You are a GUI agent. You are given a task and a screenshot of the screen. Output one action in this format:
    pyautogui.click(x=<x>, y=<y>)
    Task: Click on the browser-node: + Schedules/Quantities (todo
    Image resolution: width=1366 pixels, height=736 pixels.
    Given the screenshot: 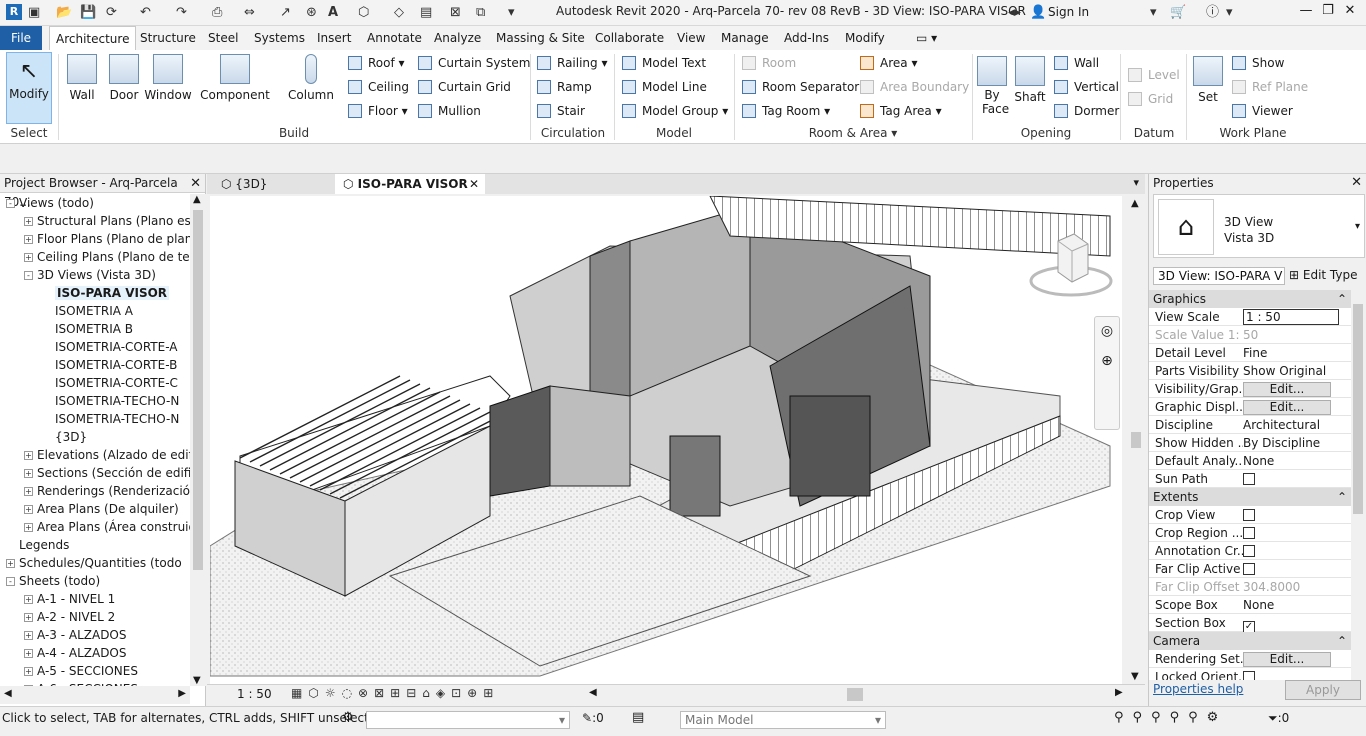 What is the action you would take?
    pyautogui.click(x=94, y=563)
    